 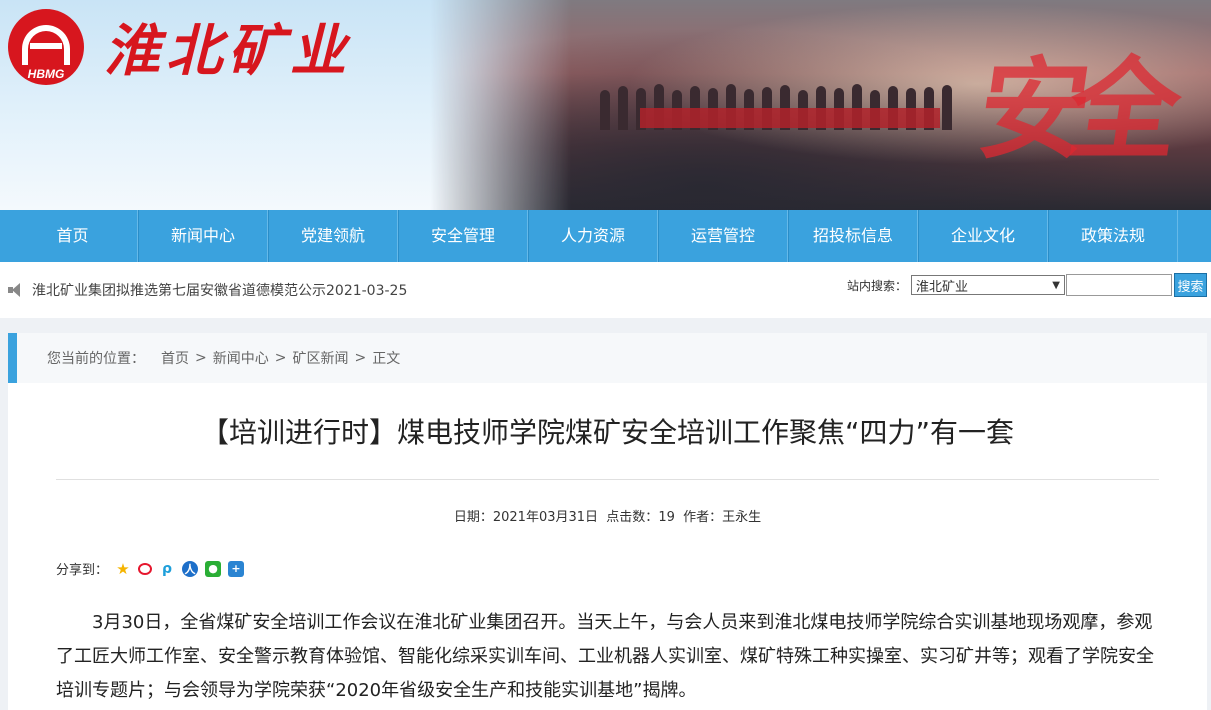 I want to click on nav-item-policy: 政策法规, so click(x=1113, y=236).